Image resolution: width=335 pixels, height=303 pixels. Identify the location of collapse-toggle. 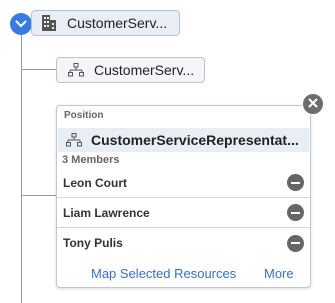
(21, 24).